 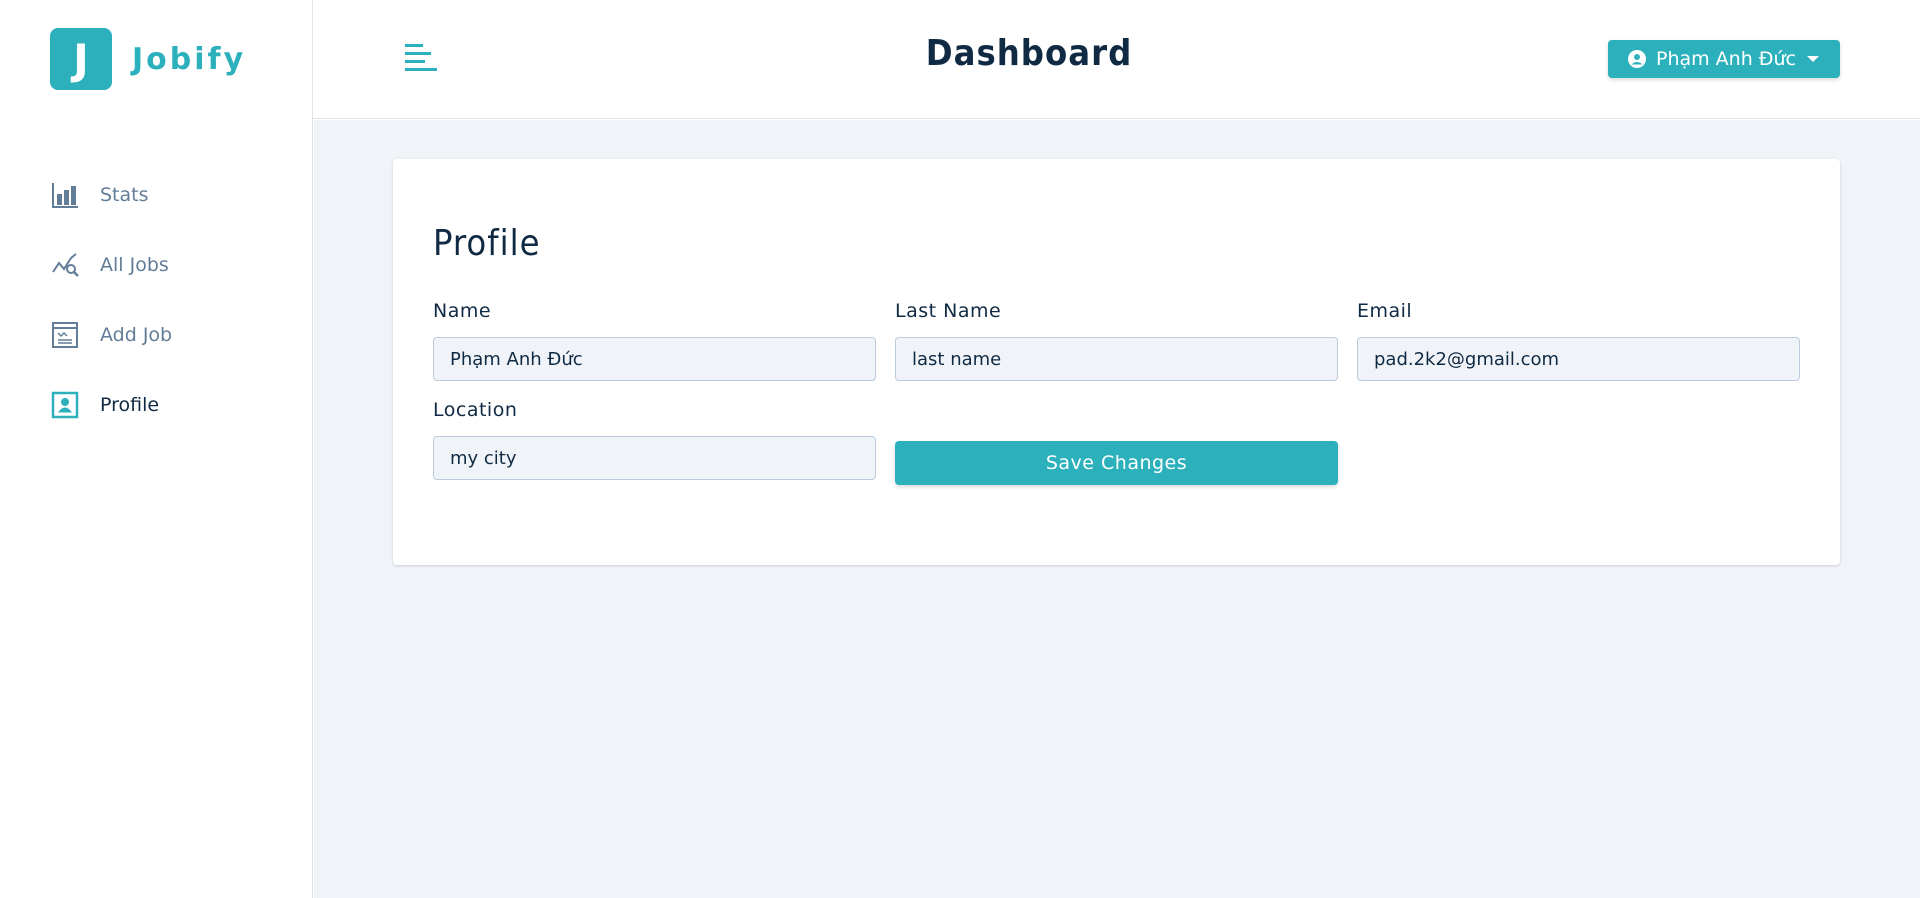 I want to click on last-name-label: Last Name, so click(x=948, y=311).